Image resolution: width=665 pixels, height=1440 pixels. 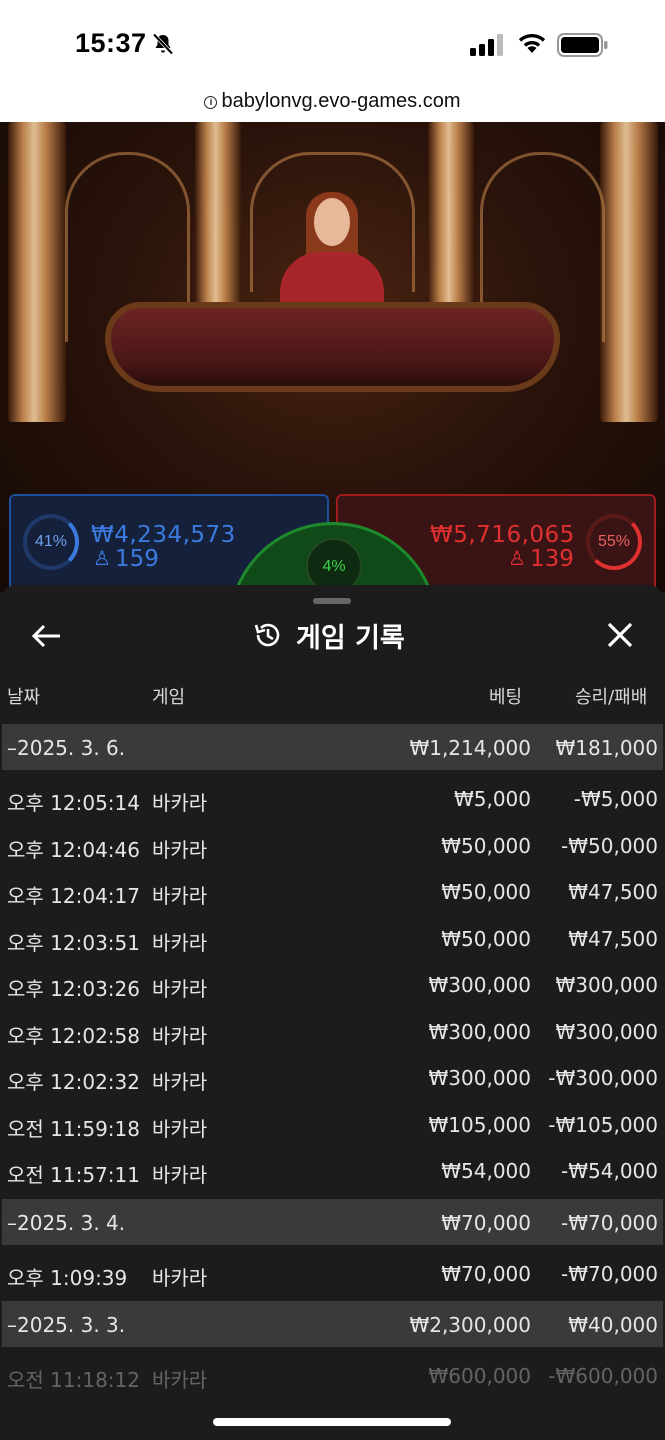 I want to click on entry-result: -₩300,000, so click(x=603, y=1078).